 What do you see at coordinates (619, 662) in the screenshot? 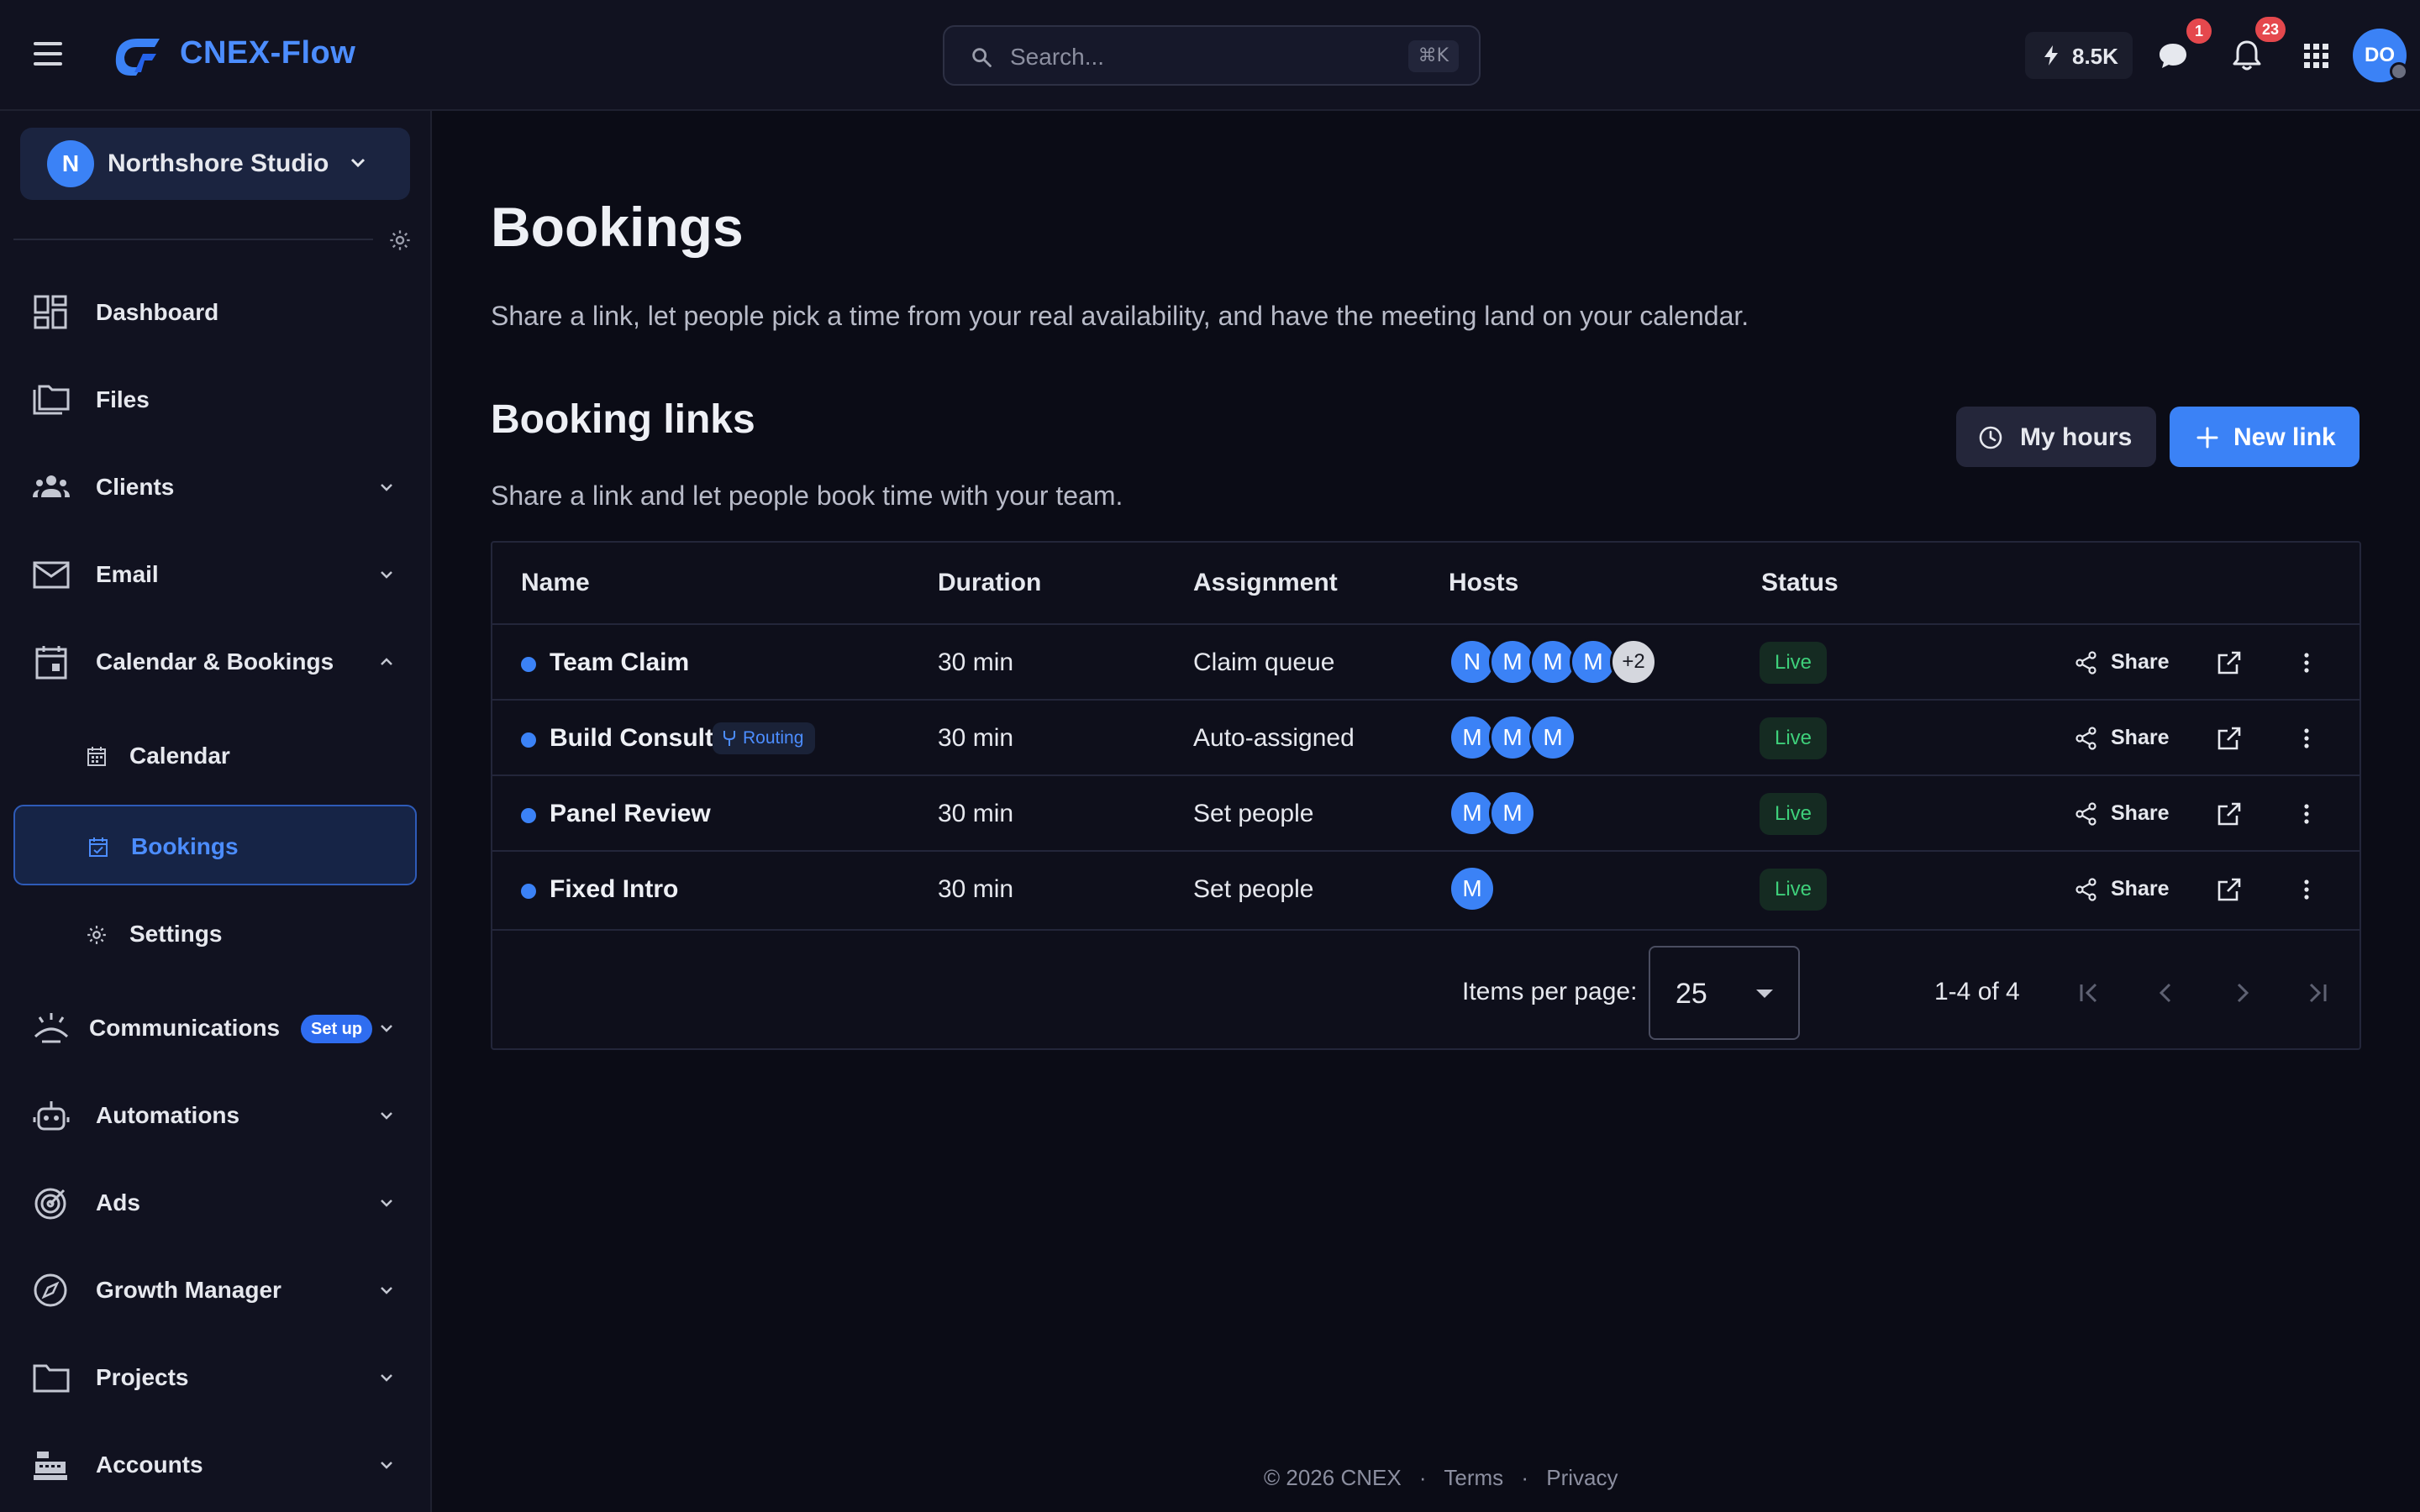
I see `booking-name: Team Claim` at bounding box center [619, 662].